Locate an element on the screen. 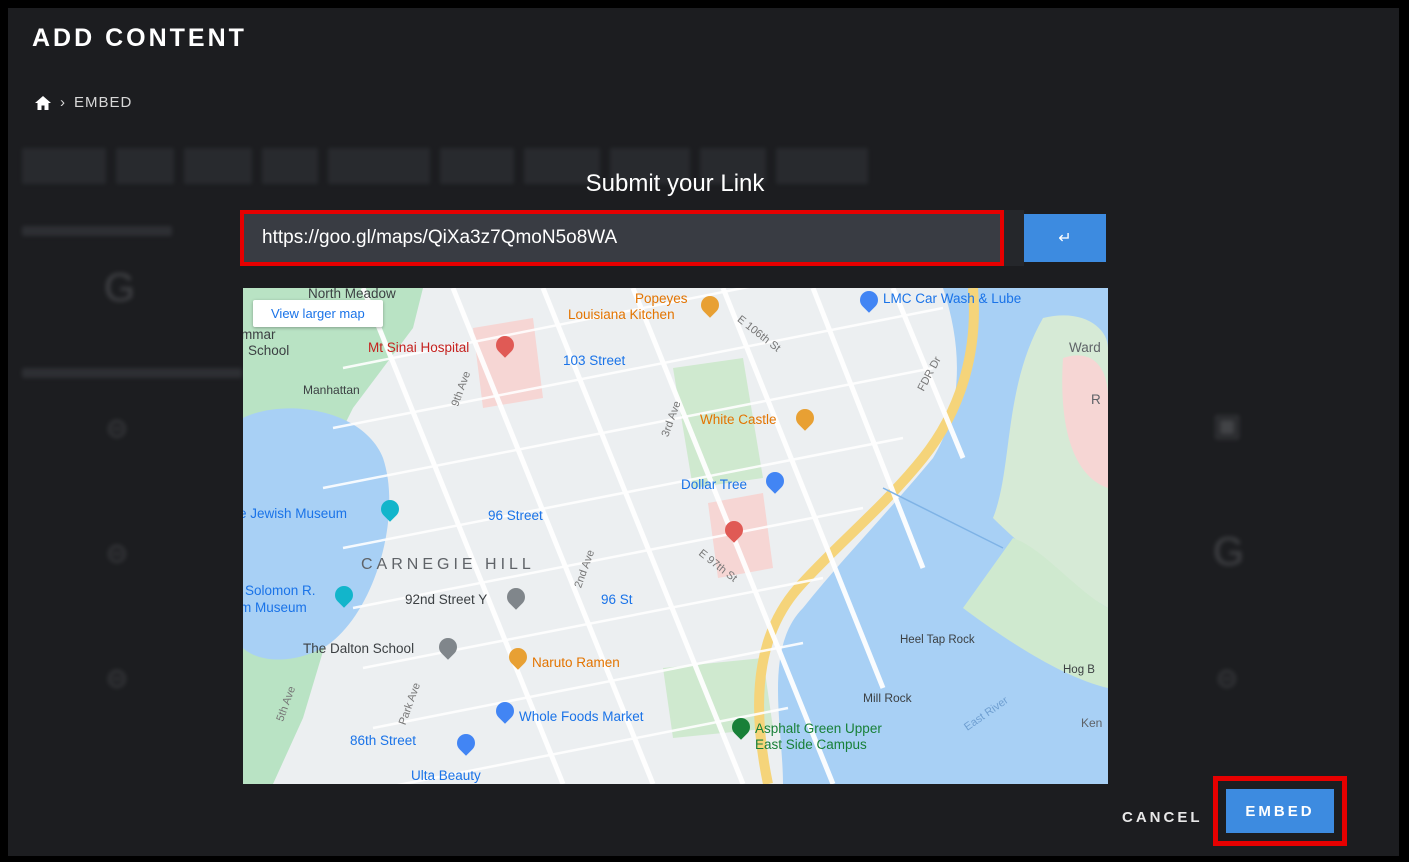  embed-button: EMBED is located at coordinates (1280, 811).